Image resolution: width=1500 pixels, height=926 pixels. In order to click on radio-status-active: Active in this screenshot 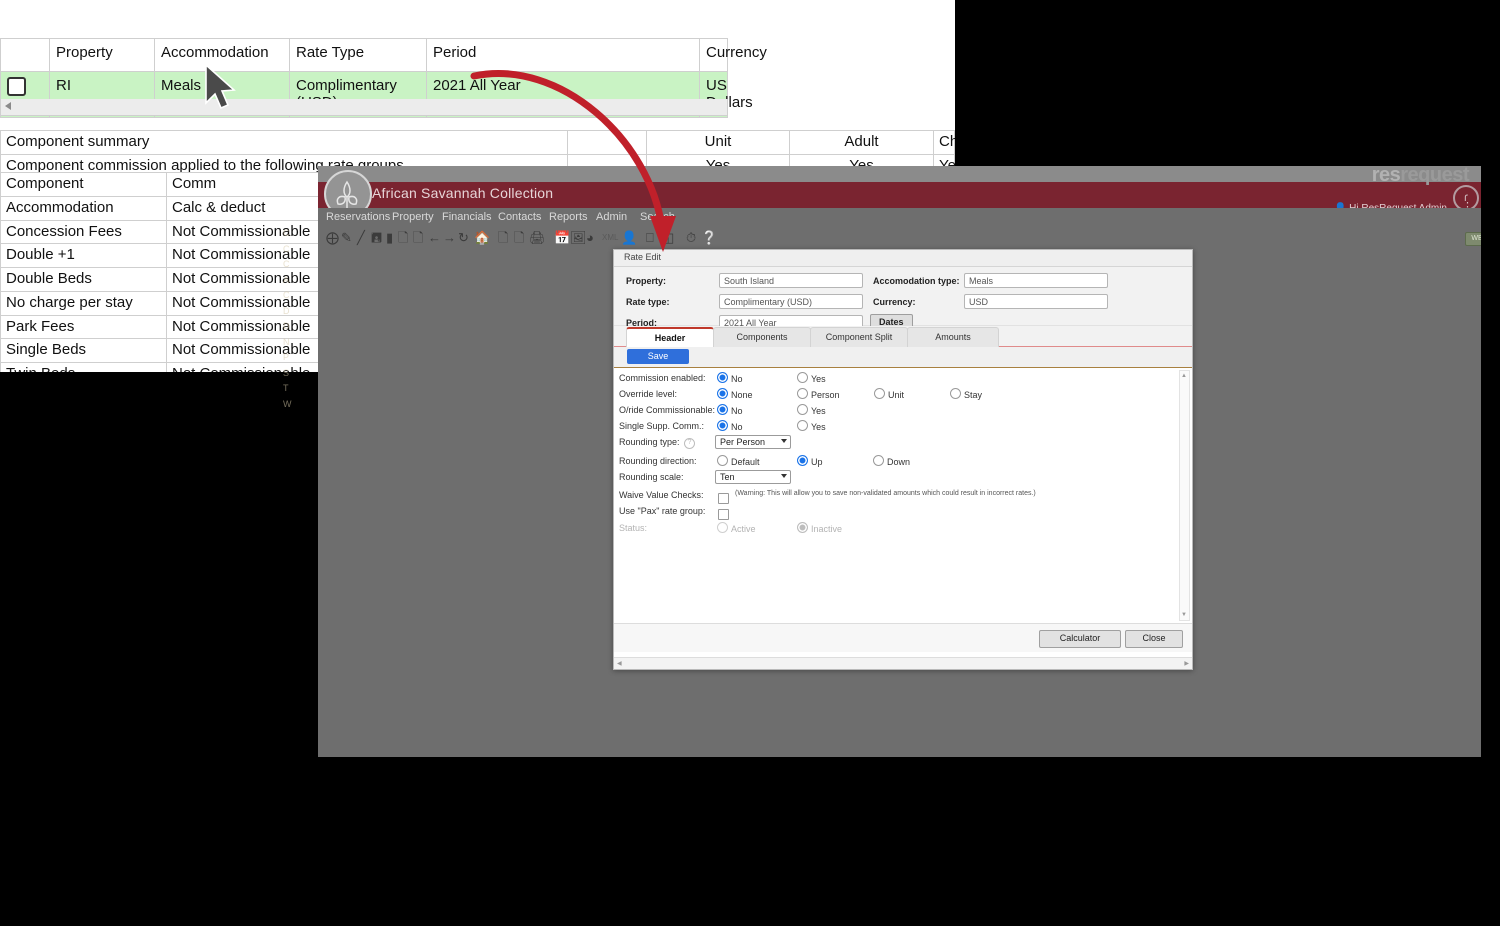, I will do `click(736, 528)`.